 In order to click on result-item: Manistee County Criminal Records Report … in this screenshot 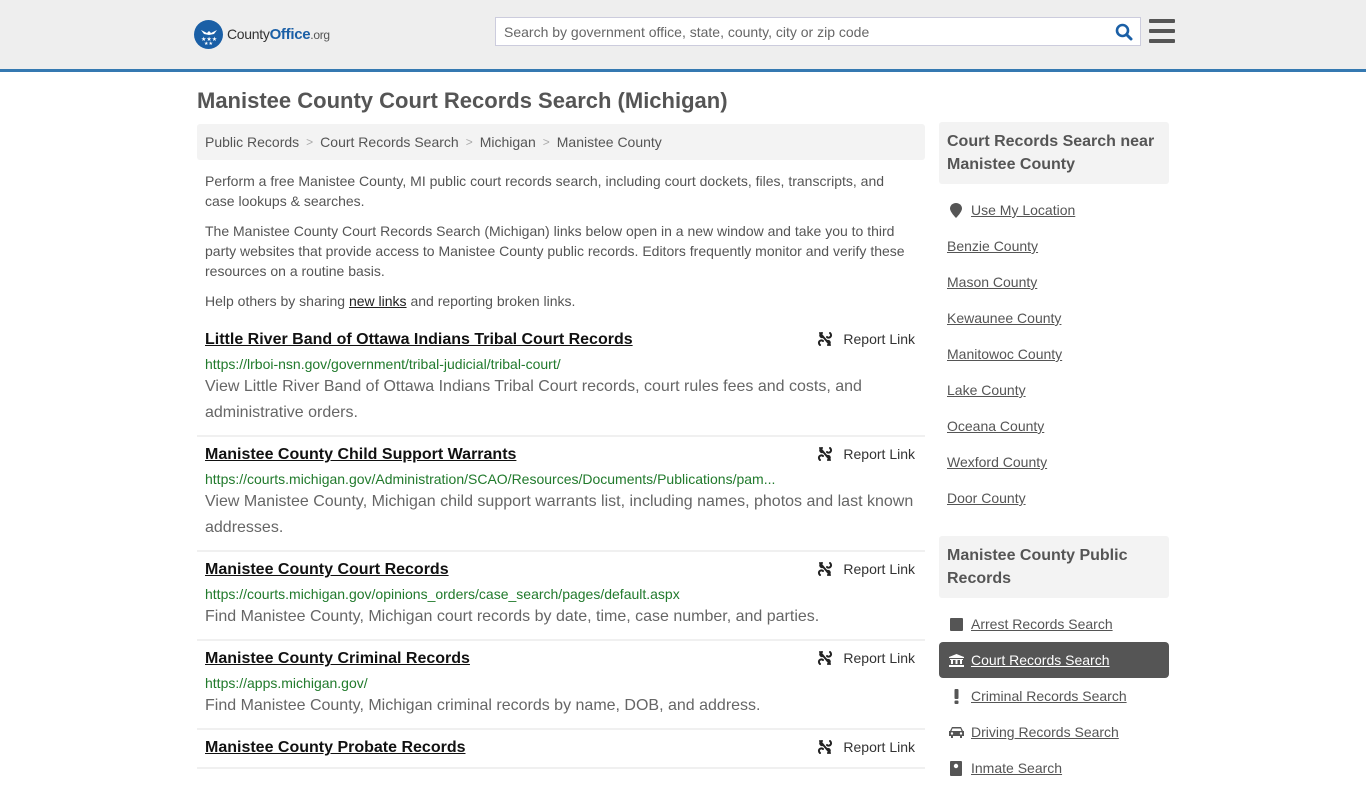, I will do `click(561, 685)`.